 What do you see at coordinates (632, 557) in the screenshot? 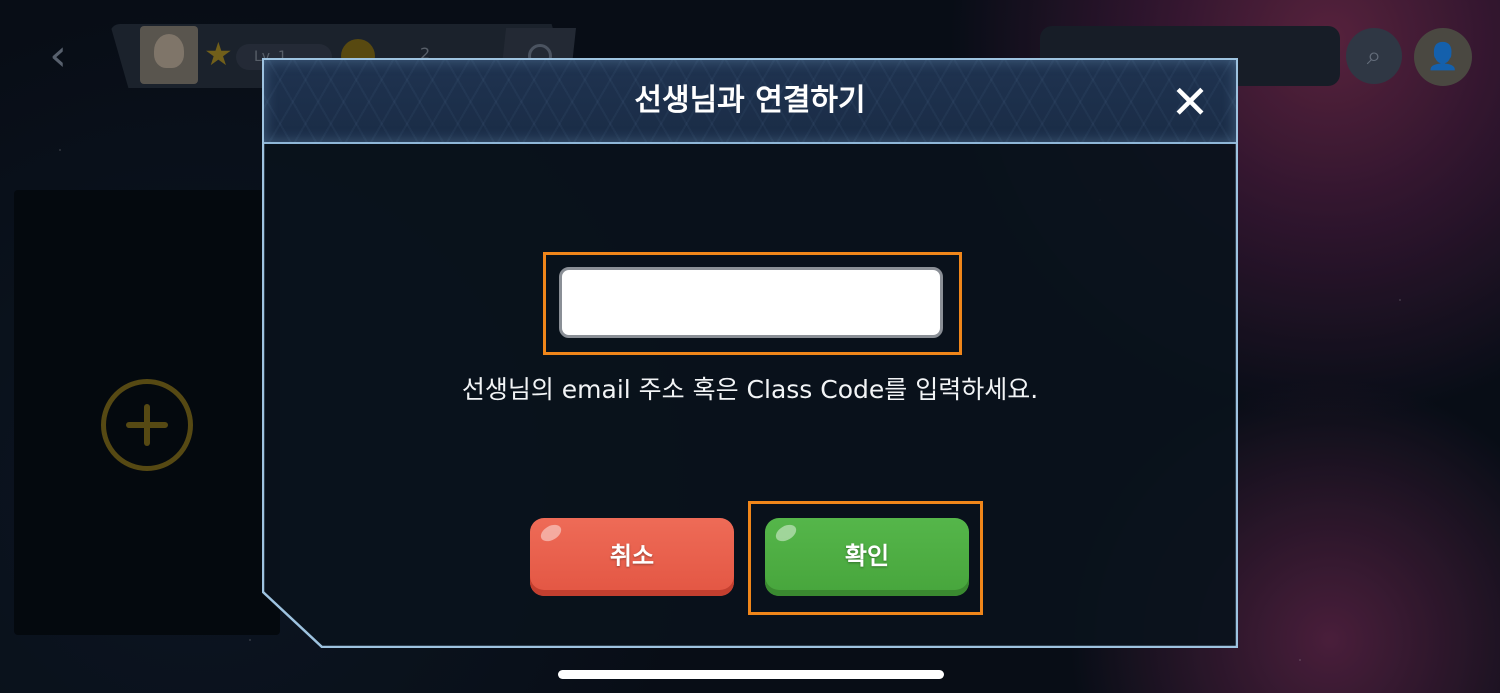
I see `cancel-button: 취소` at bounding box center [632, 557].